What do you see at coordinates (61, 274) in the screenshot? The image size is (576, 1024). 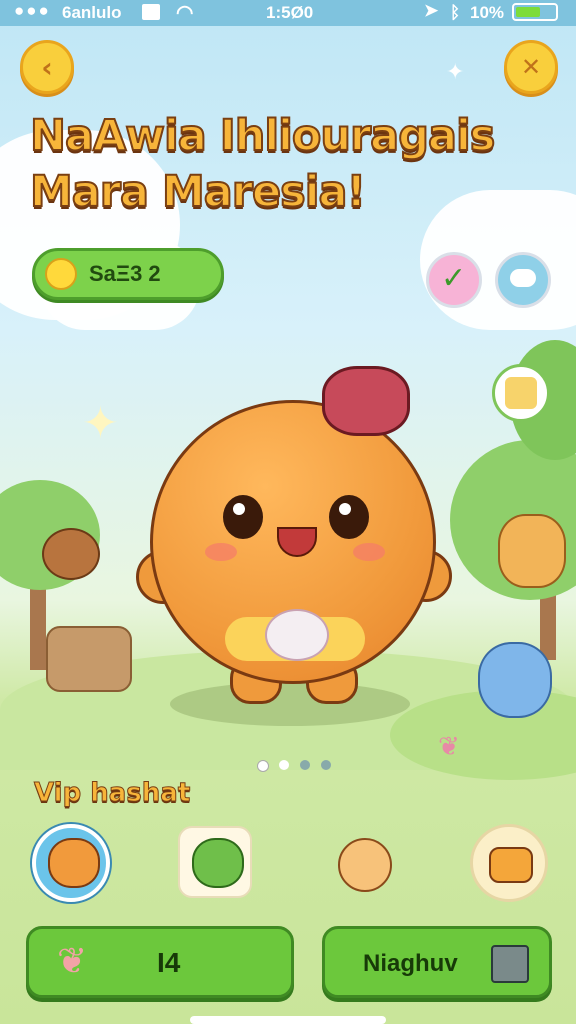 I see `coin-icon` at bounding box center [61, 274].